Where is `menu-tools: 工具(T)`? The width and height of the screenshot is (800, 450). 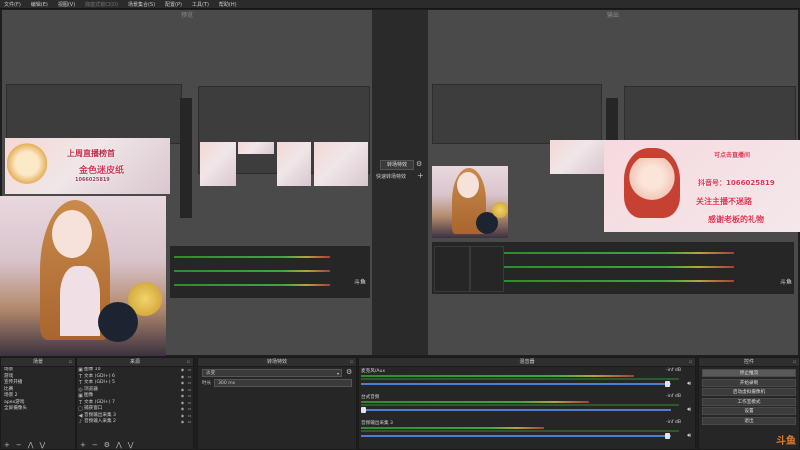 menu-tools: 工具(T) is located at coordinates (200, 4).